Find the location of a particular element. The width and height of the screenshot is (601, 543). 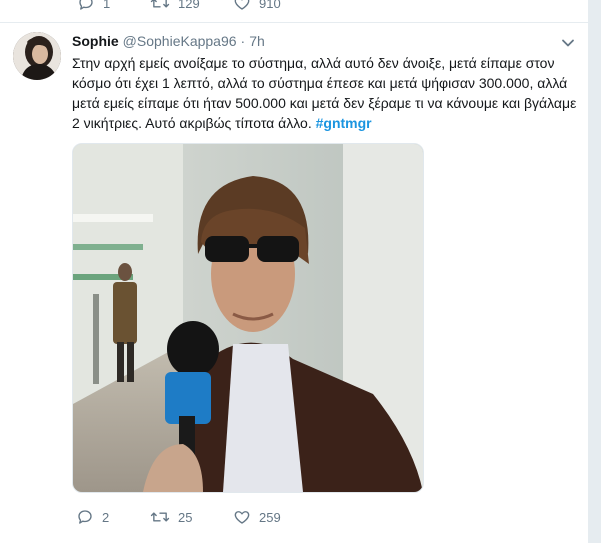

prev-like-action: 910 is located at coordinates (257, 6).